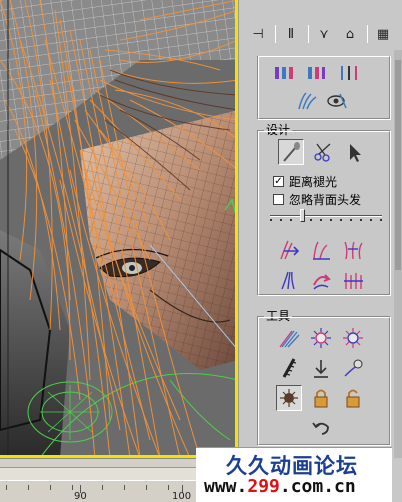 The height and width of the screenshot is (502, 402). What do you see at coordinates (278, 181) in the screenshot?
I see `distance-fade-box: ✓` at bounding box center [278, 181].